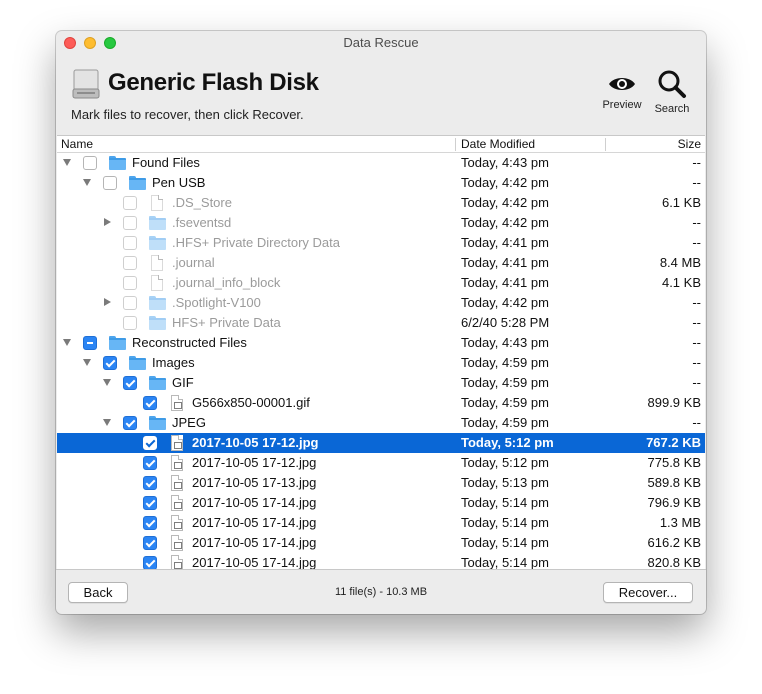 This screenshot has width=762, height=694. Describe the element at coordinates (256, 242) in the screenshot. I see `row-name: .HFS+ Private Directory Data` at that location.